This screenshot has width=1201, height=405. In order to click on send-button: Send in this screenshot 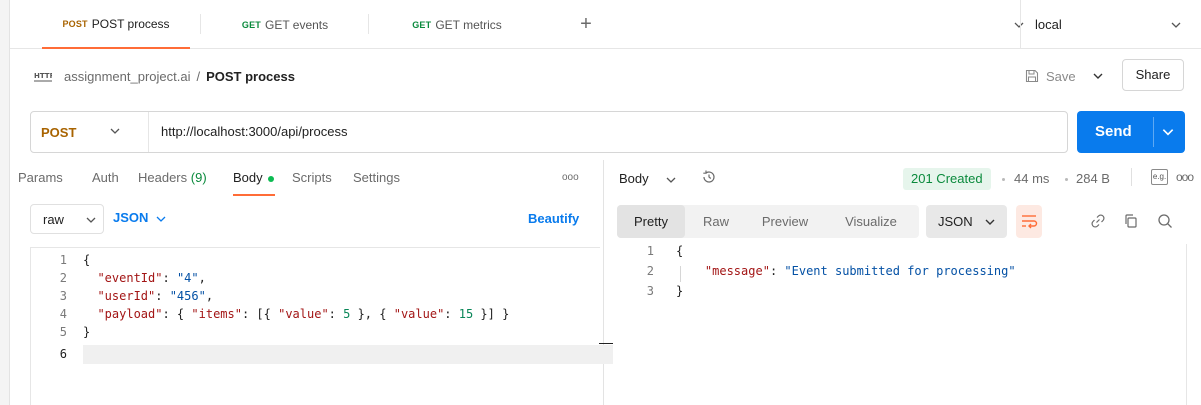, I will do `click(1131, 132)`.